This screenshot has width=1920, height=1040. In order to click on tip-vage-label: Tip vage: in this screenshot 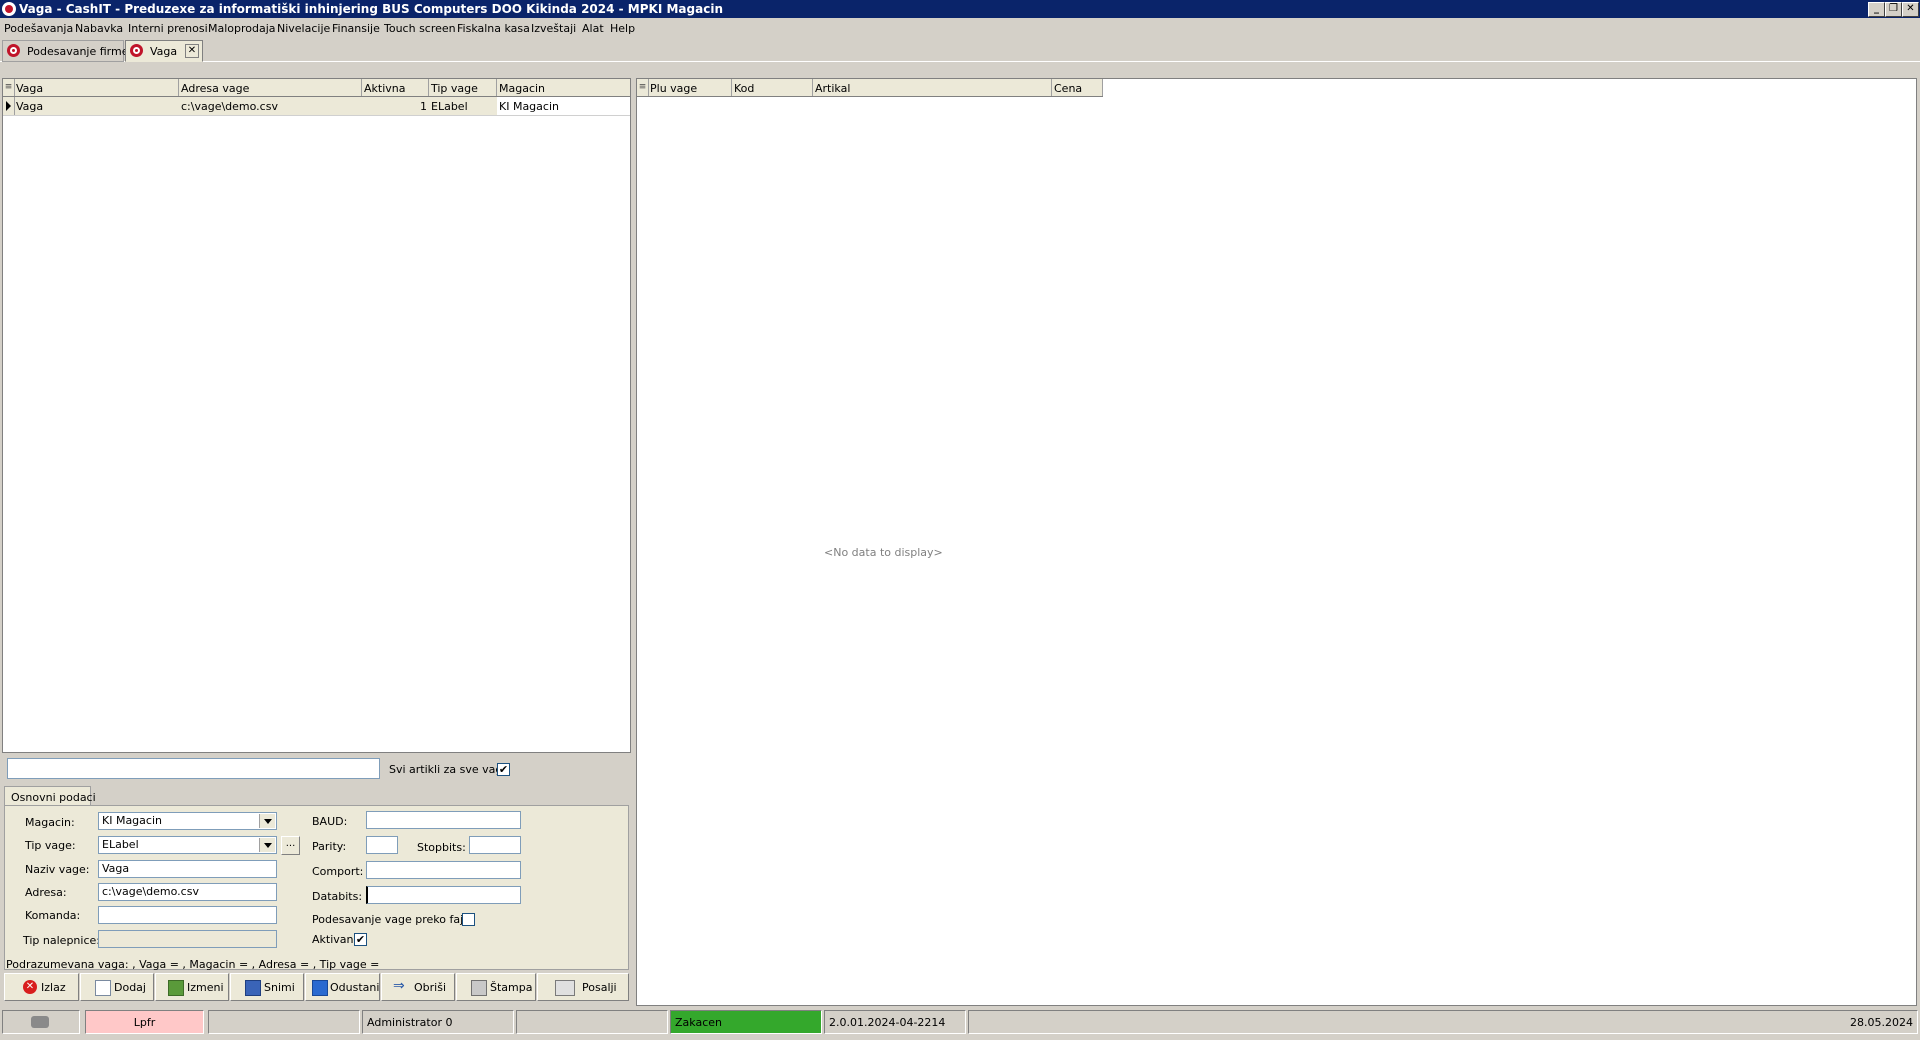, I will do `click(50, 845)`.